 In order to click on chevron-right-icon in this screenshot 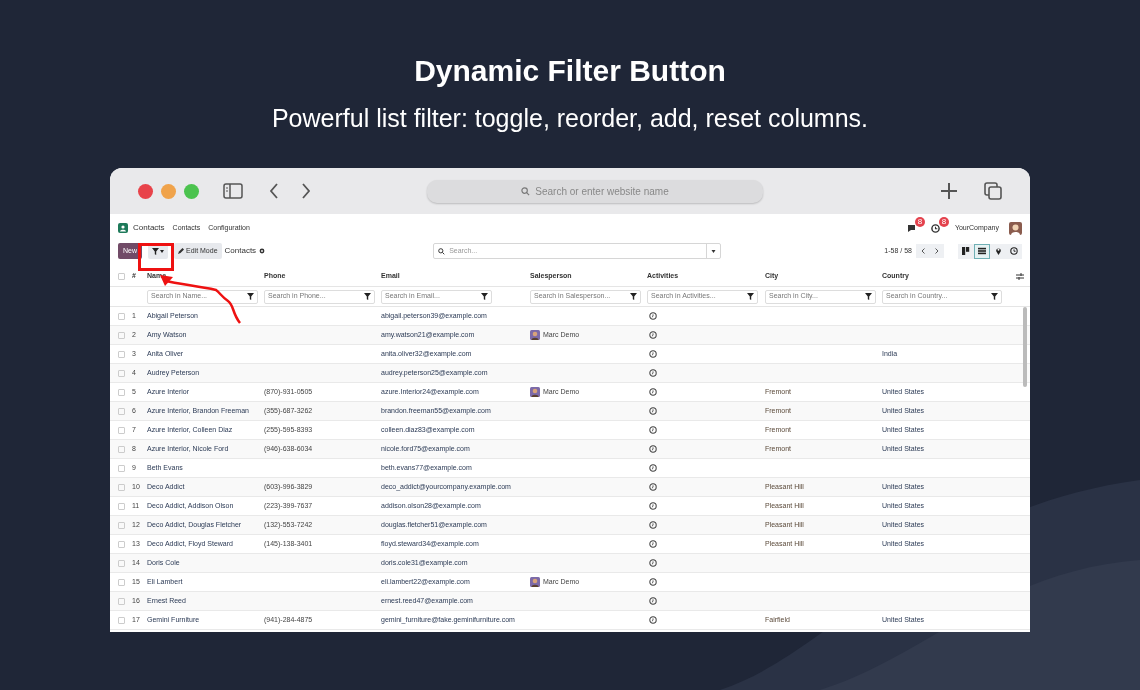, I will do `click(937, 251)`.